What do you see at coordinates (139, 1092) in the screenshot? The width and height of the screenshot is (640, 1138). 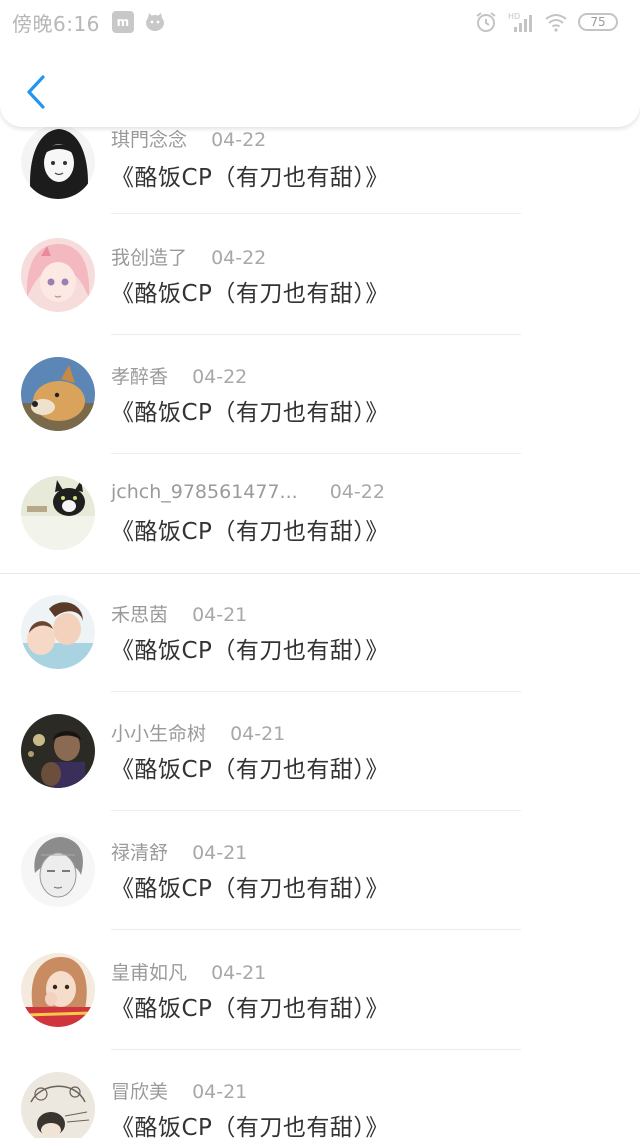 I see `username: 冒欣美` at bounding box center [139, 1092].